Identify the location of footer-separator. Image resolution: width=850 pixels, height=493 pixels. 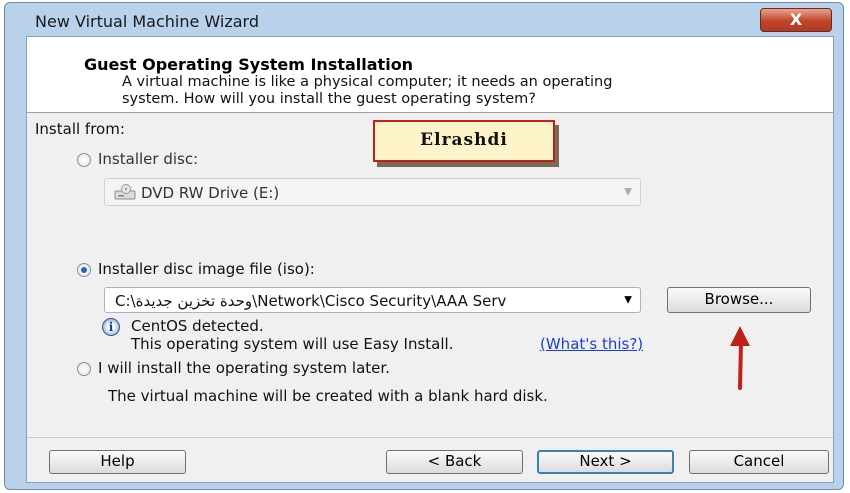
(430, 437).